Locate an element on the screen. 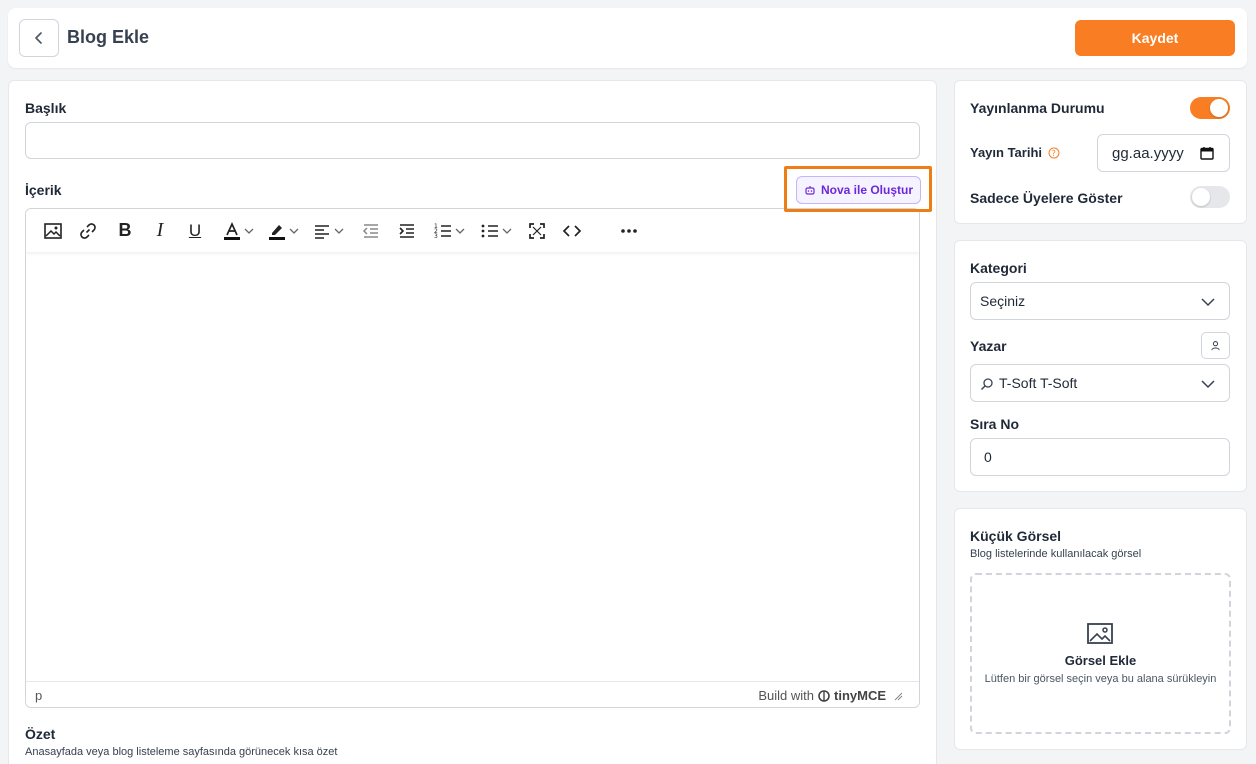  user-icon is located at coordinates (1215, 346).